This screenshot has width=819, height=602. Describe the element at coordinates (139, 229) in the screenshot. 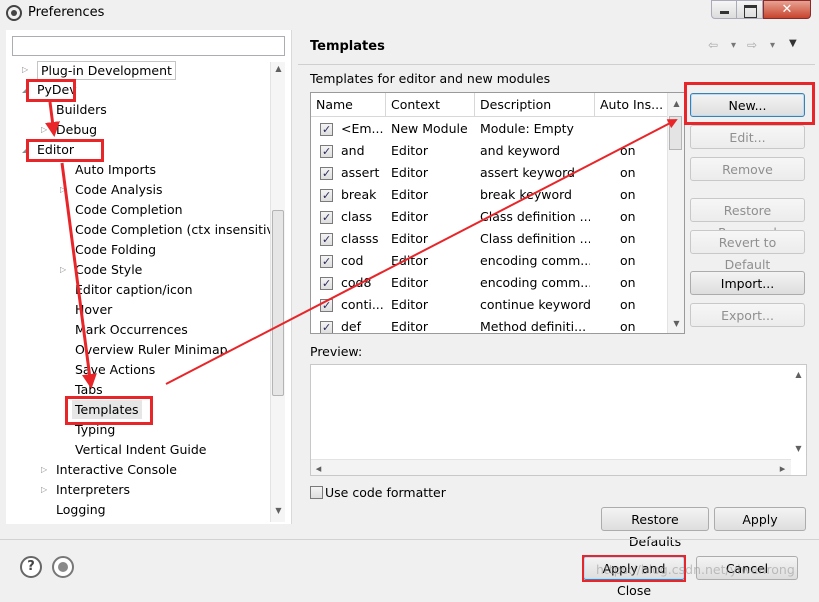

I see `tree-item: Code Completion (ctx insensitive` at that location.